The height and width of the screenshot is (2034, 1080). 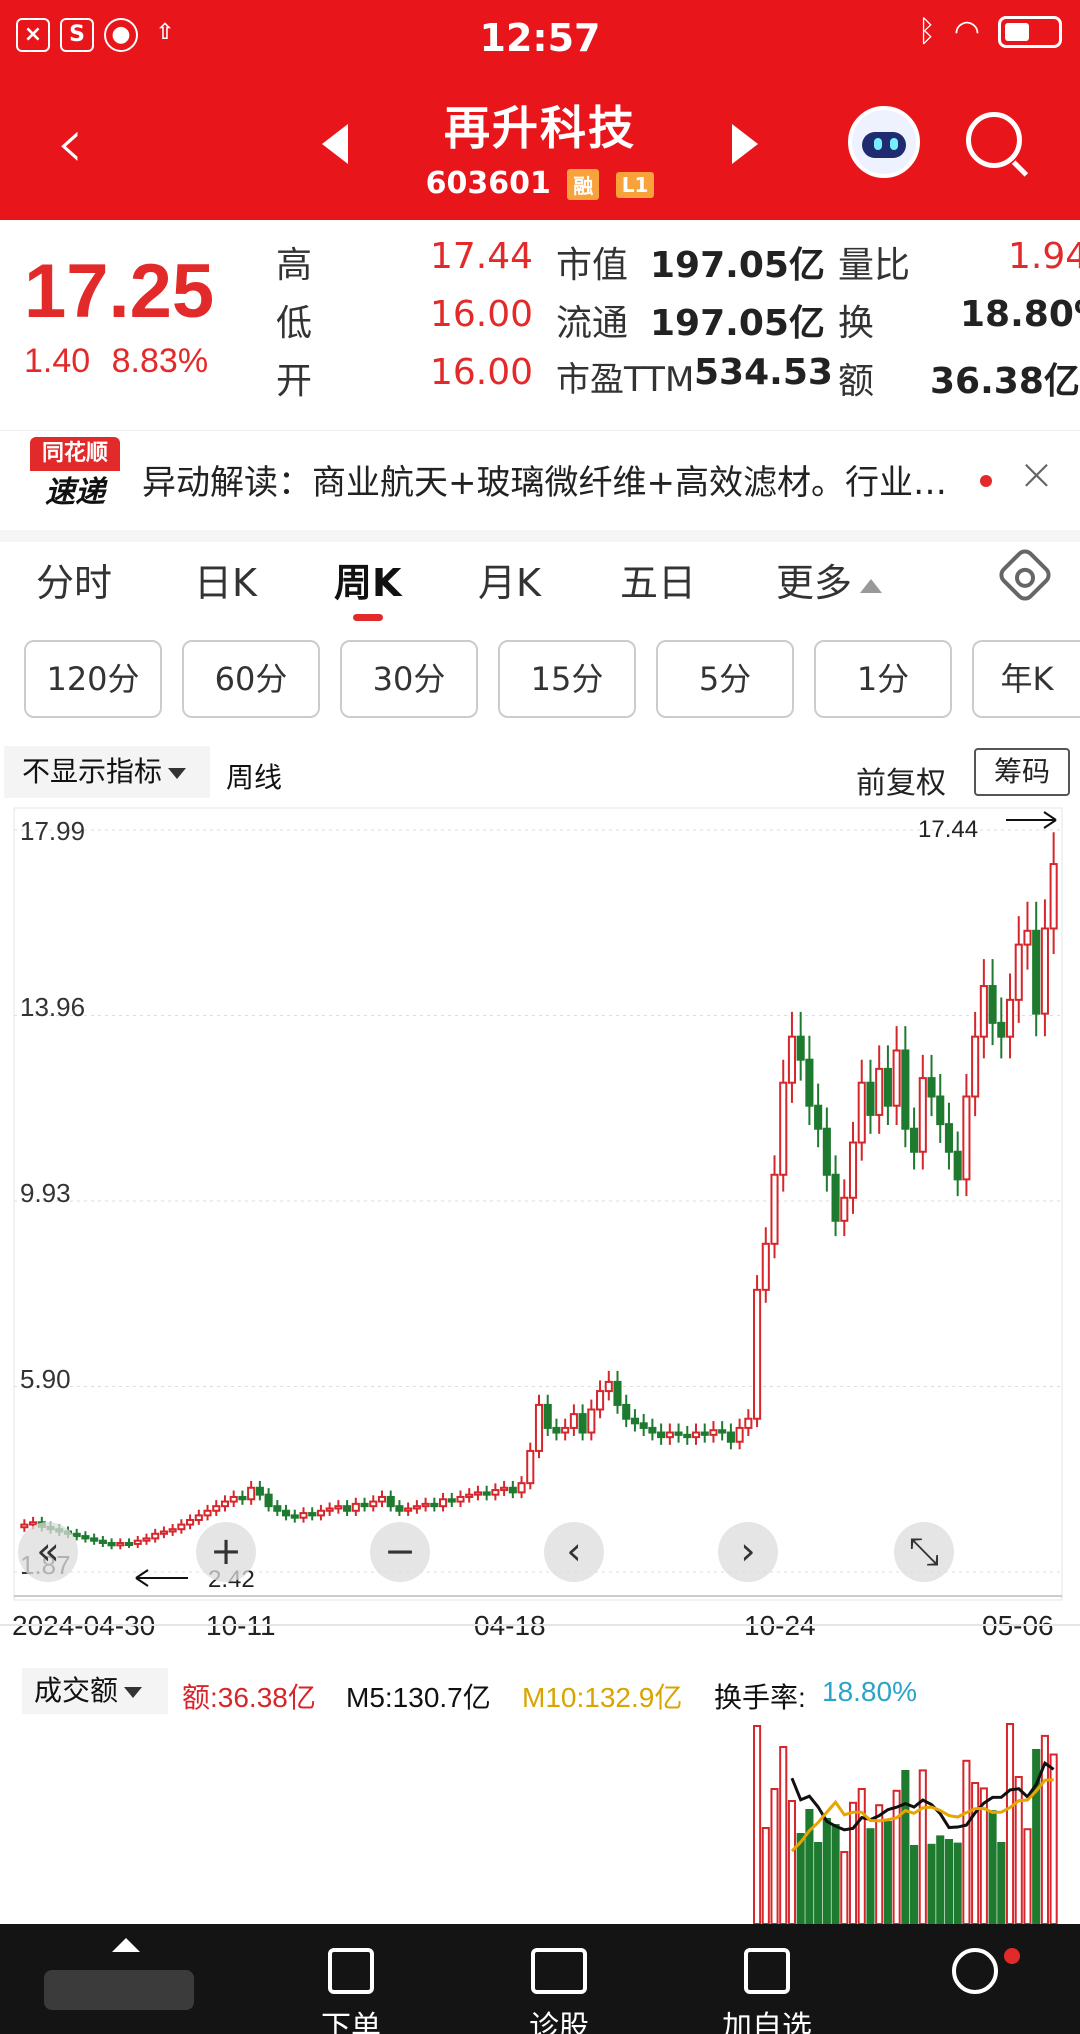 What do you see at coordinates (48, 1552) in the screenshot?
I see `scroll-left-fast-icon: «` at bounding box center [48, 1552].